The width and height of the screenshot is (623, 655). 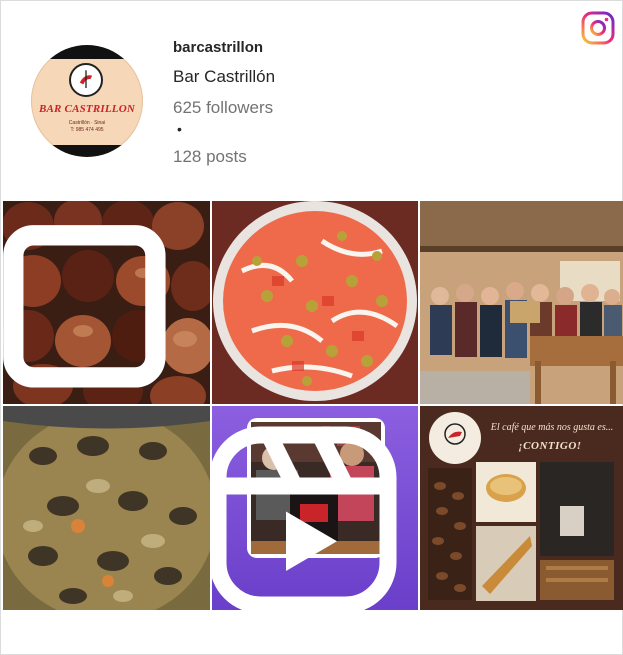 I want to click on avatar-logo-icon, so click(x=86, y=80).